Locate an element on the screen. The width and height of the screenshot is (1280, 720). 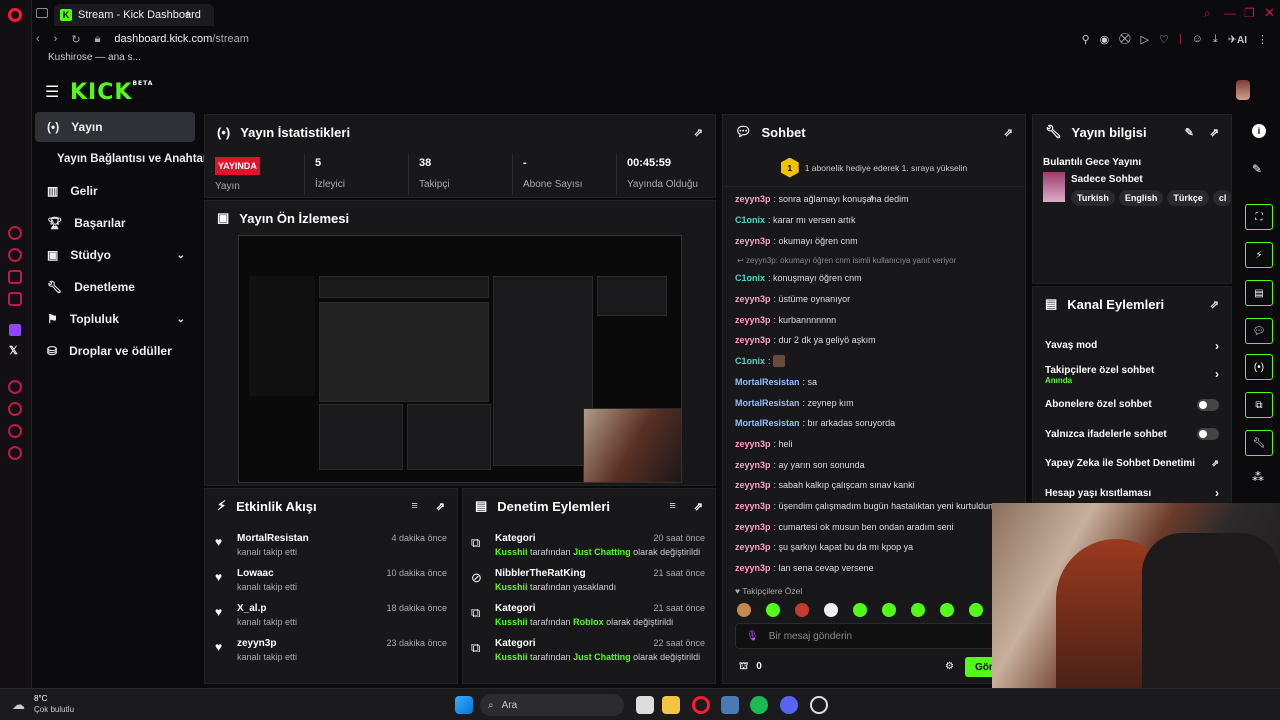
maximize-button: ❐ is located at coordinates (1249, 13).